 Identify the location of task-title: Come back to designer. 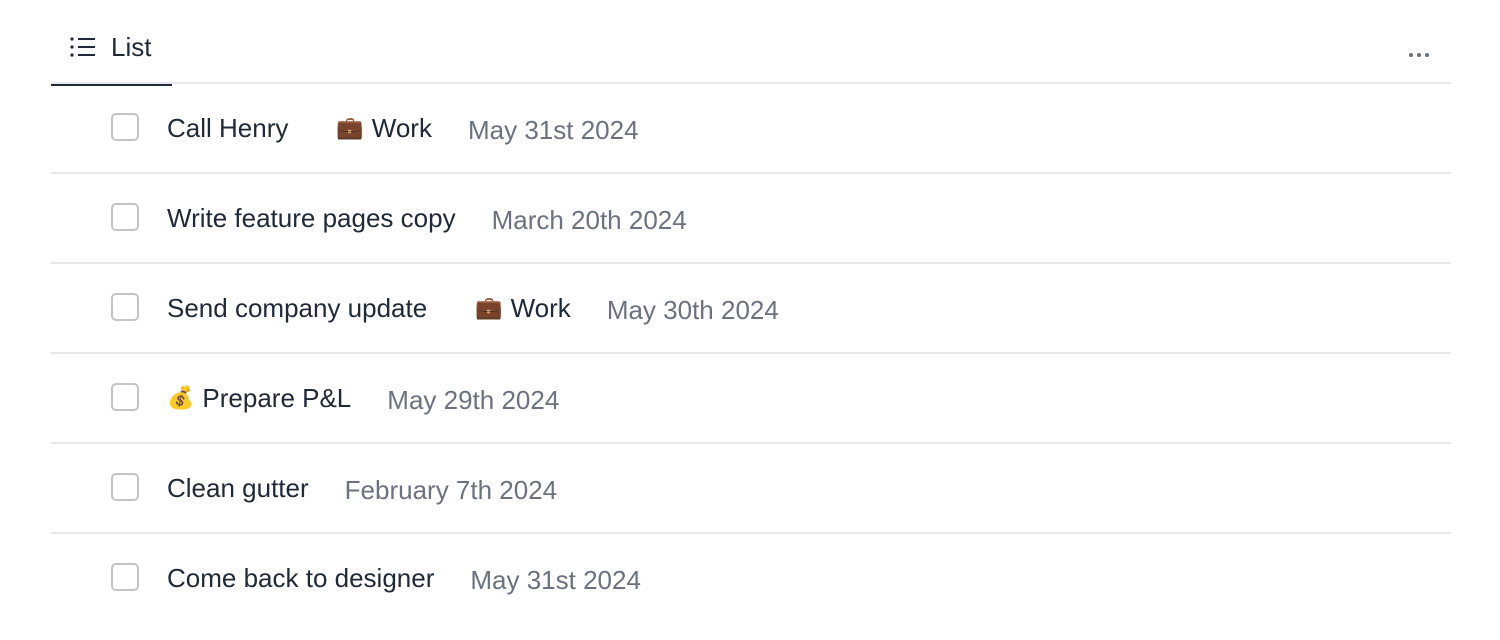
(301, 577).